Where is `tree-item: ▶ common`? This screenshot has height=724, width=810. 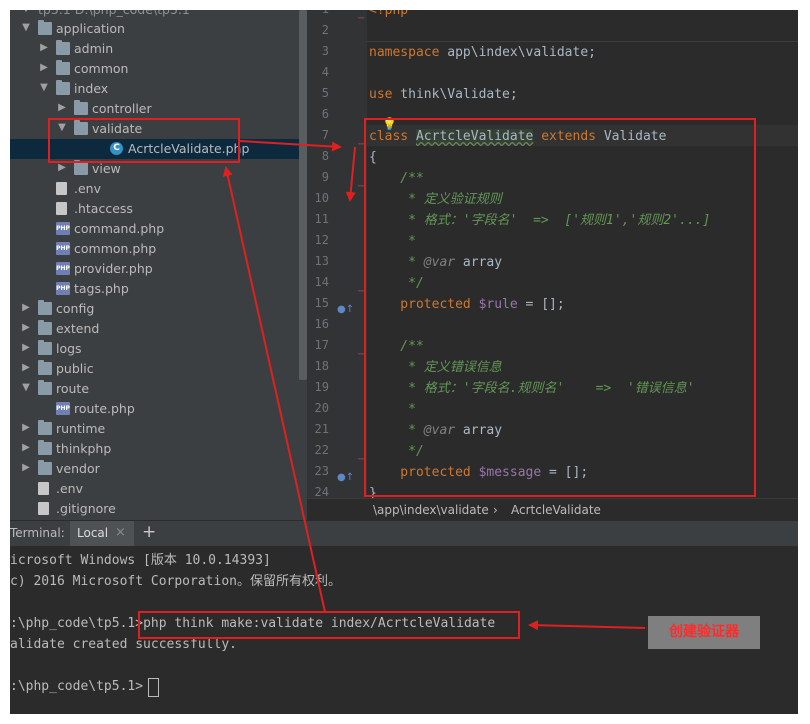 tree-item: ▶ common is located at coordinates (158, 69).